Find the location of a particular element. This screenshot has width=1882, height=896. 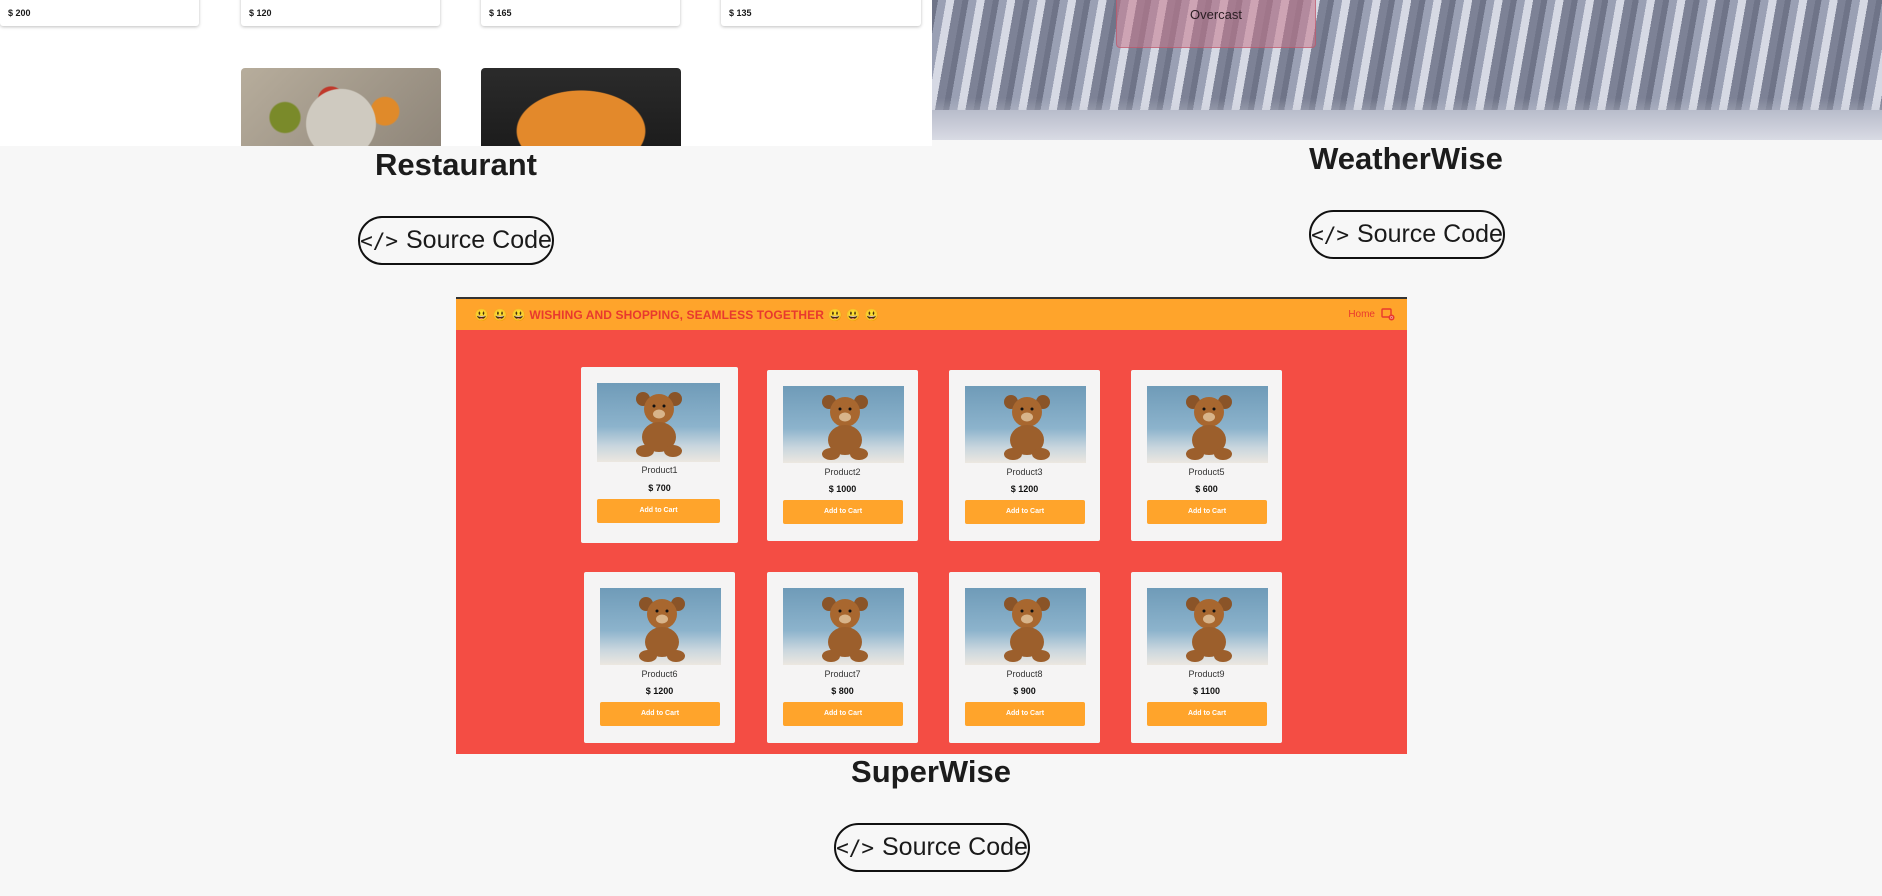

menu-item-price: $ 165 is located at coordinates (500, 13).